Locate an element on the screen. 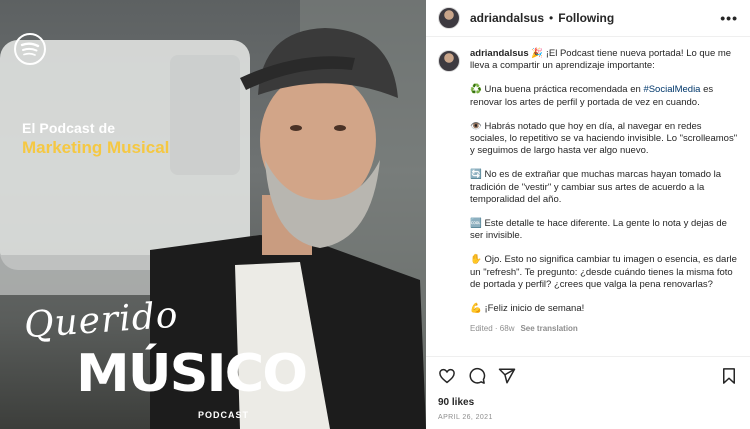 The image size is (750, 429). post-date: APRIL 26, 2021 is located at coordinates (588, 417).